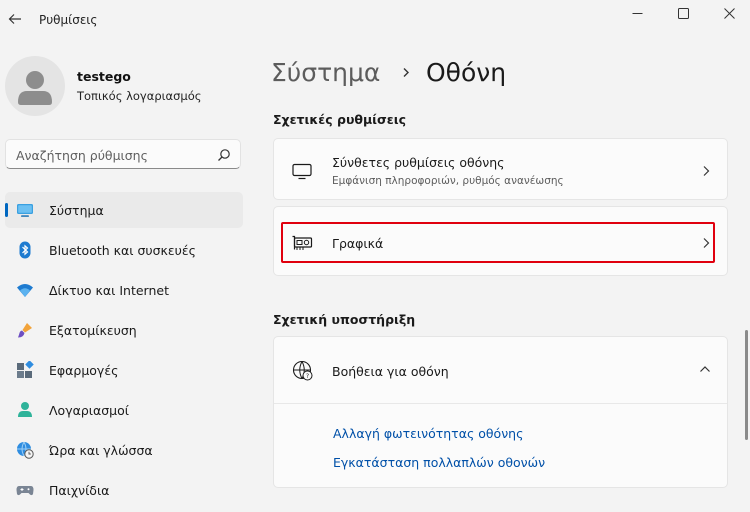 This screenshot has width=750, height=512. I want to click on maximize-icon, so click(683, 13).